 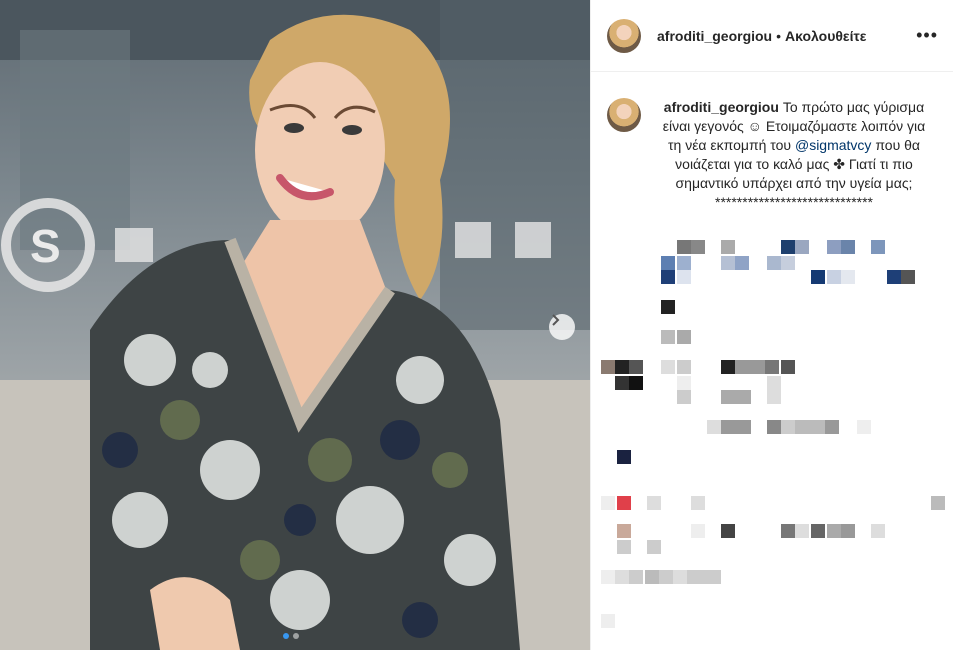 What do you see at coordinates (291, 636) in the screenshot?
I see `carousel-indicator` at bounding box center [291, 636].